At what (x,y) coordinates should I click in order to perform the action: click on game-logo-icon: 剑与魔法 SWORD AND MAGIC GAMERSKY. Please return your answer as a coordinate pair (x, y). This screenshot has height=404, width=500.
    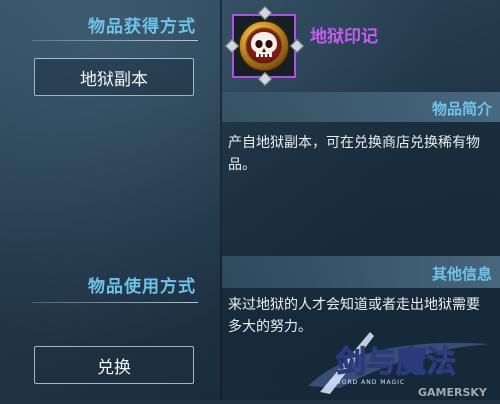
    Looking at the image, I should click on (399, 365).